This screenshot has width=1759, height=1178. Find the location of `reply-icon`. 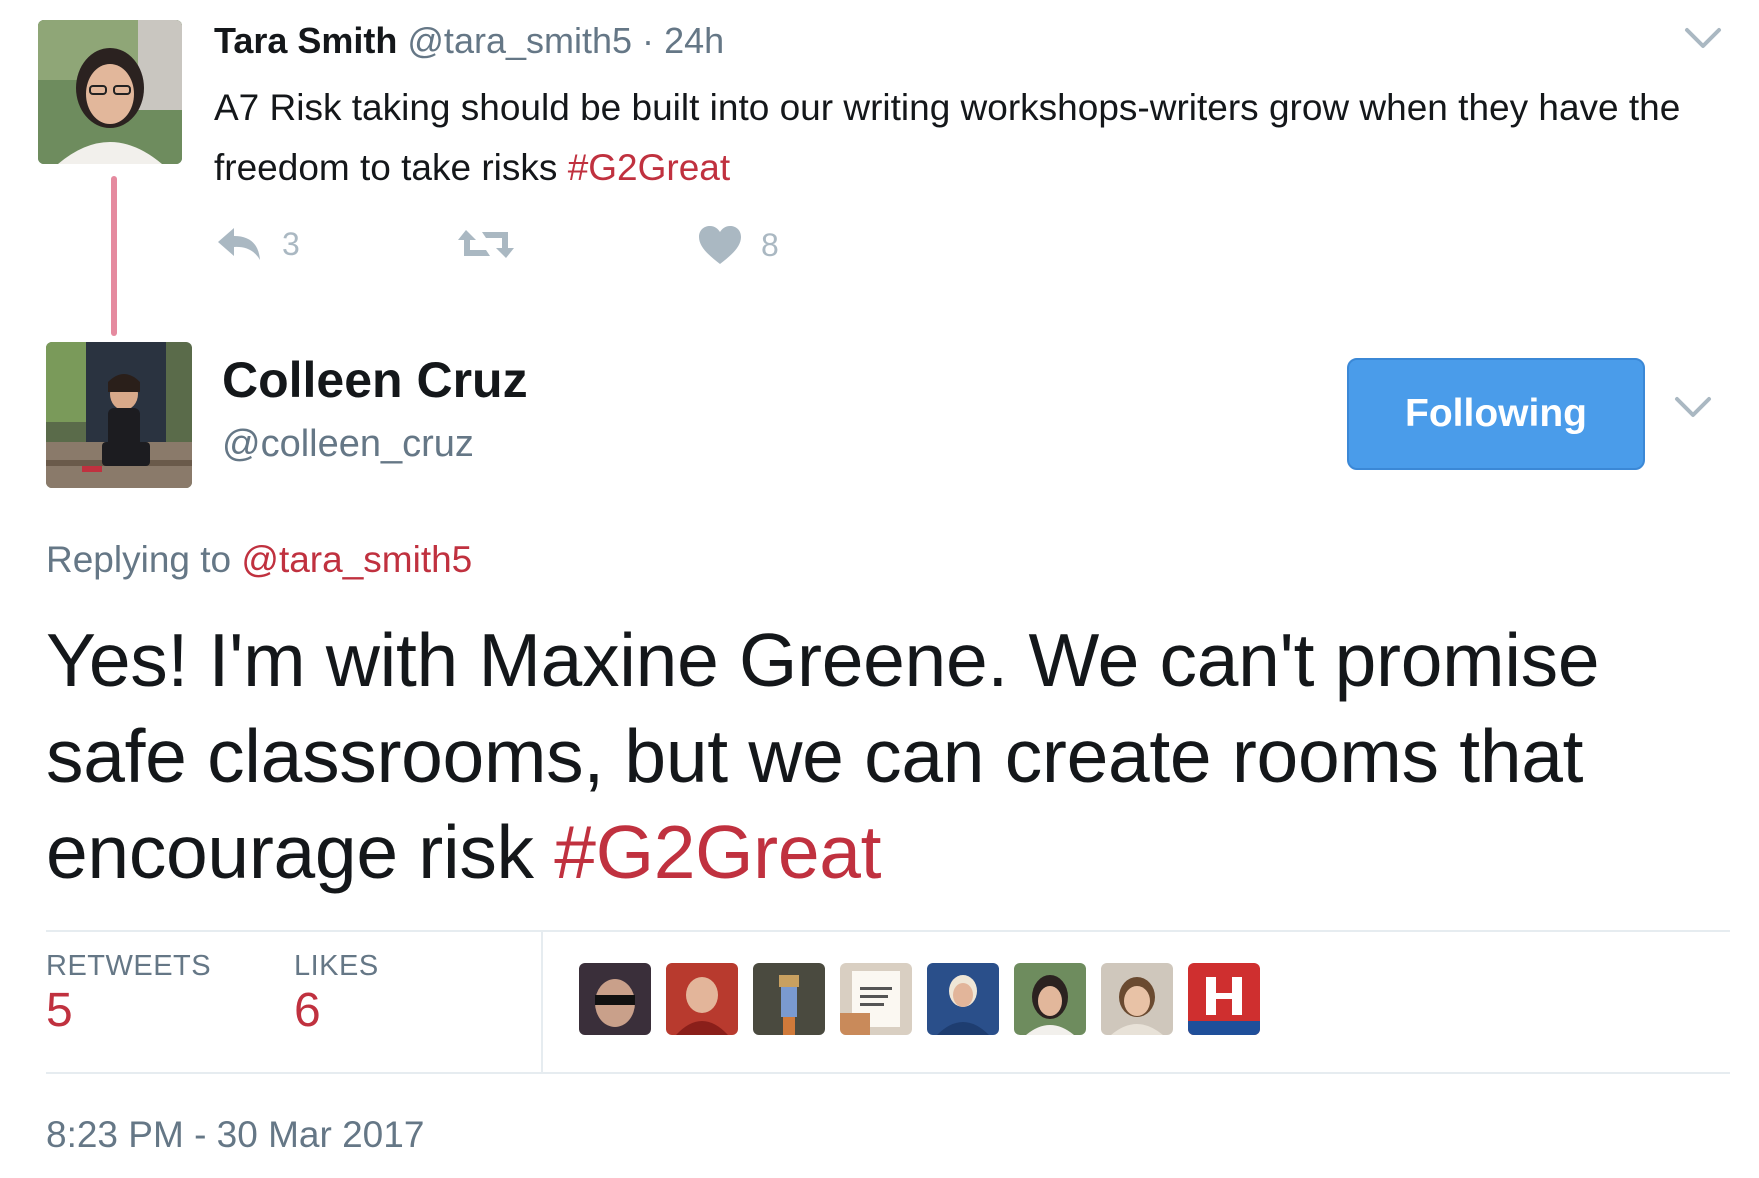

reply-icon is located at coordinates (239, 244).